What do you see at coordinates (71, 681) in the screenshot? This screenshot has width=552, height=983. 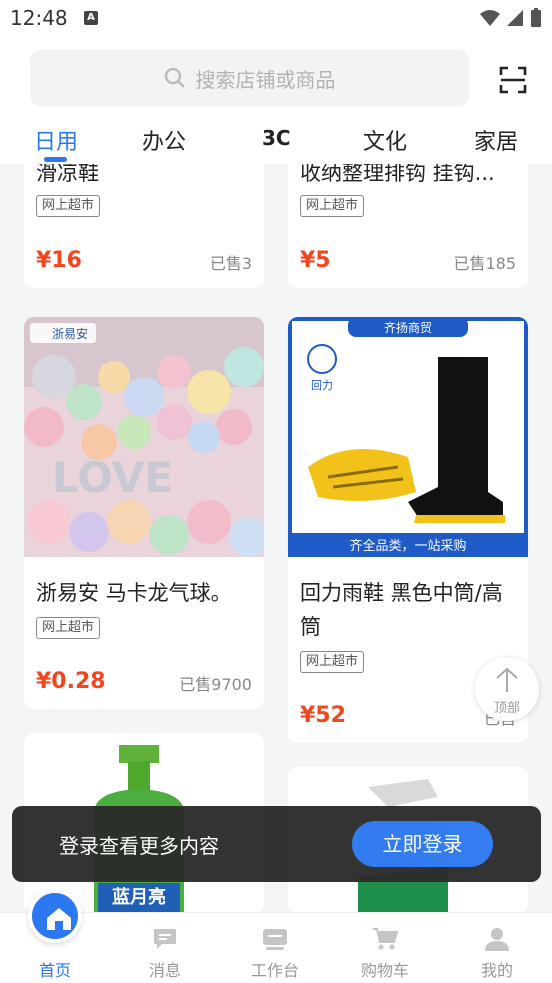 I see `product-price: ¥0.28` at bounding box center [71, 681].